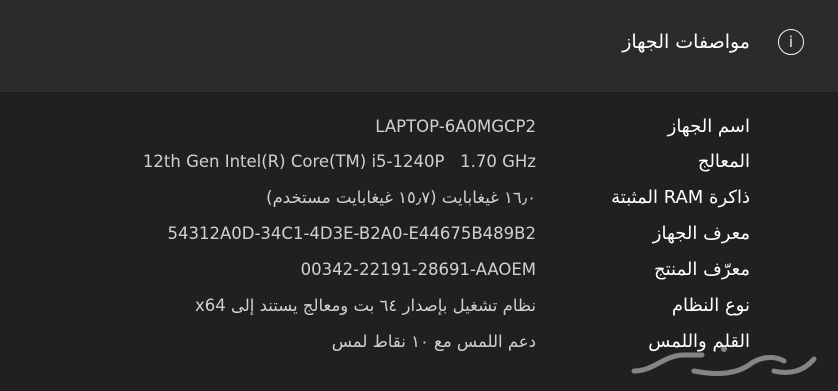 This screenshot has height=391, width=838. Describe the element at coordinates (401, 197) in the screenshot. I see `spec-value: ١٦٫٠ غيغابايت (١٥٫٧ غيغابايت مستخدم)` at that location.